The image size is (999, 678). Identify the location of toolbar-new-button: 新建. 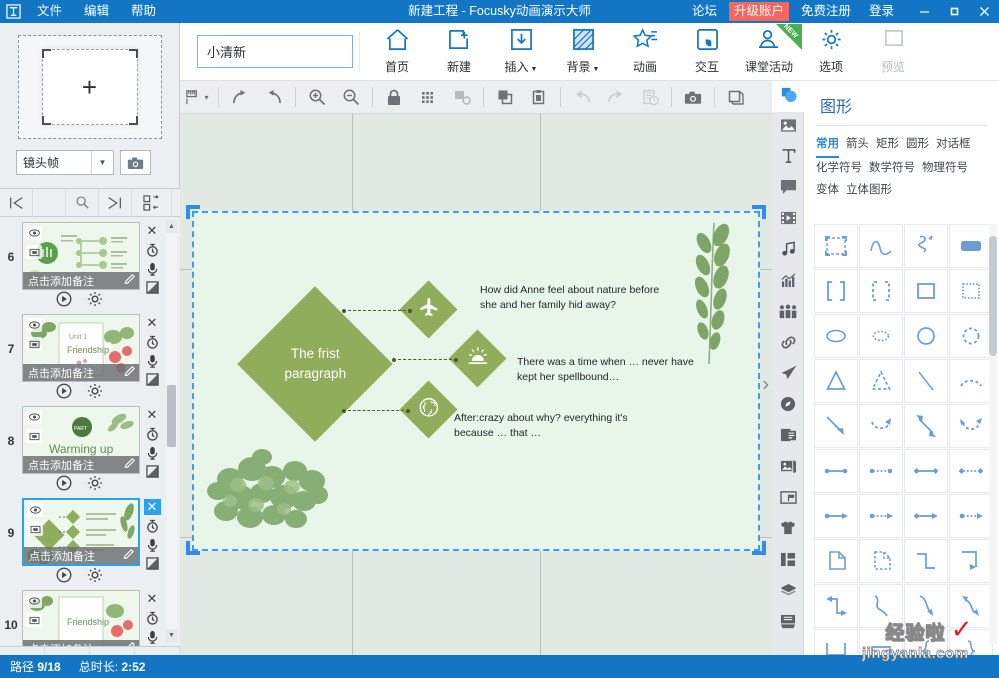
(459, 52).